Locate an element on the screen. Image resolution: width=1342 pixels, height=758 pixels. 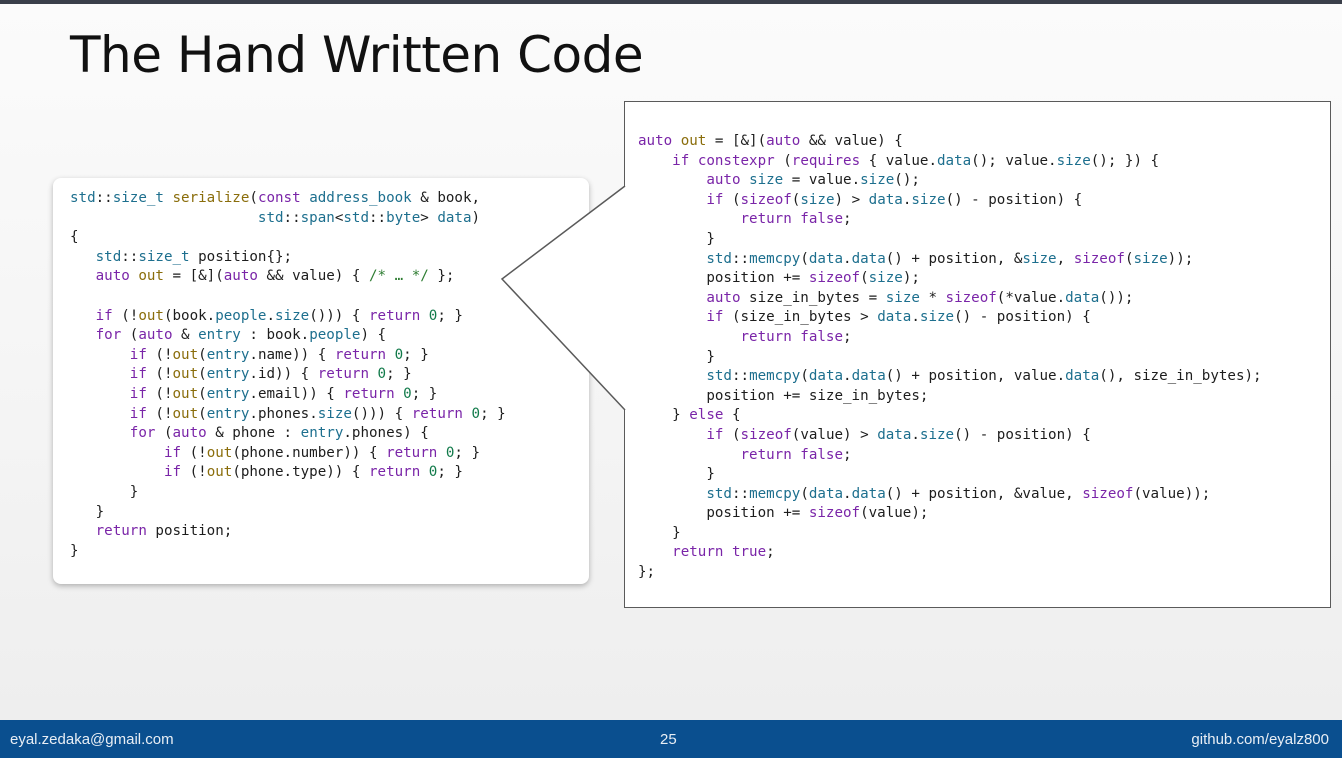
lambda-code-line: } else { is located at coordinates (689, 415).